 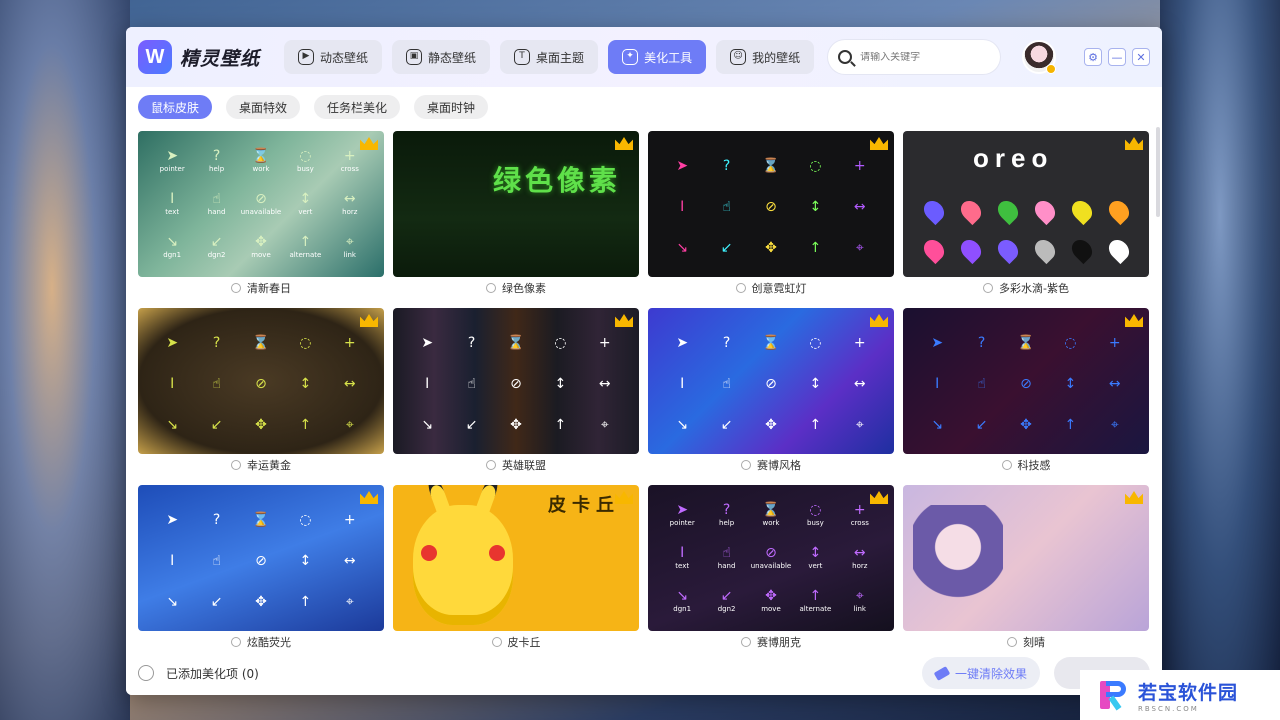 What do you see at coordinates (1026, 204) in the screenshot?
I see `skin-thumbnail: oreo` at bounding box center [1026, 204].